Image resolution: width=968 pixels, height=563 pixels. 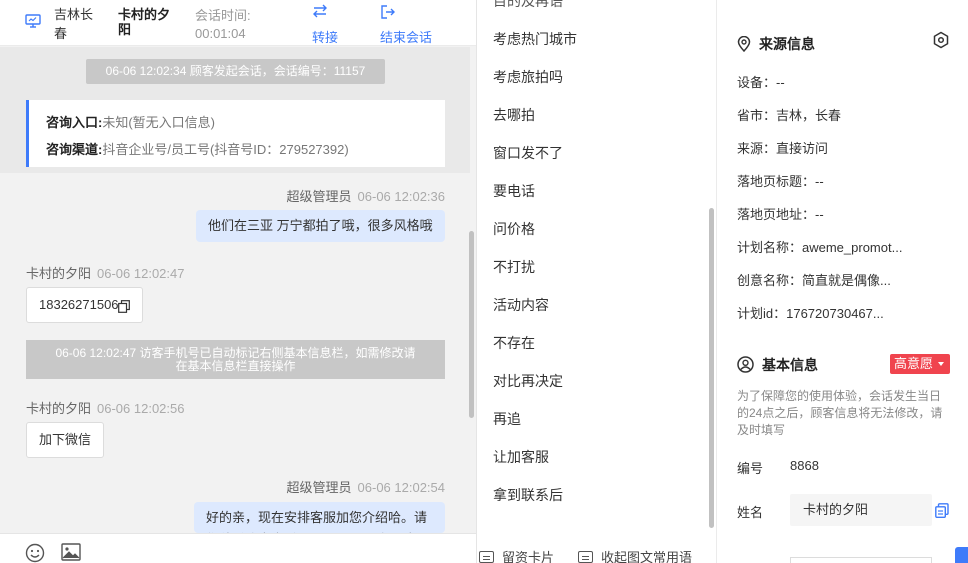 I want to click on message-time: 06-06 12:02:54, so click(x=401, y=487).